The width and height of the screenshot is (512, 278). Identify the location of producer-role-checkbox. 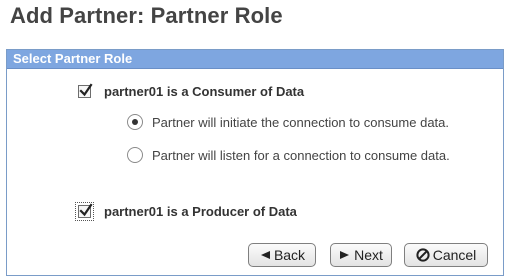
(84, 211).